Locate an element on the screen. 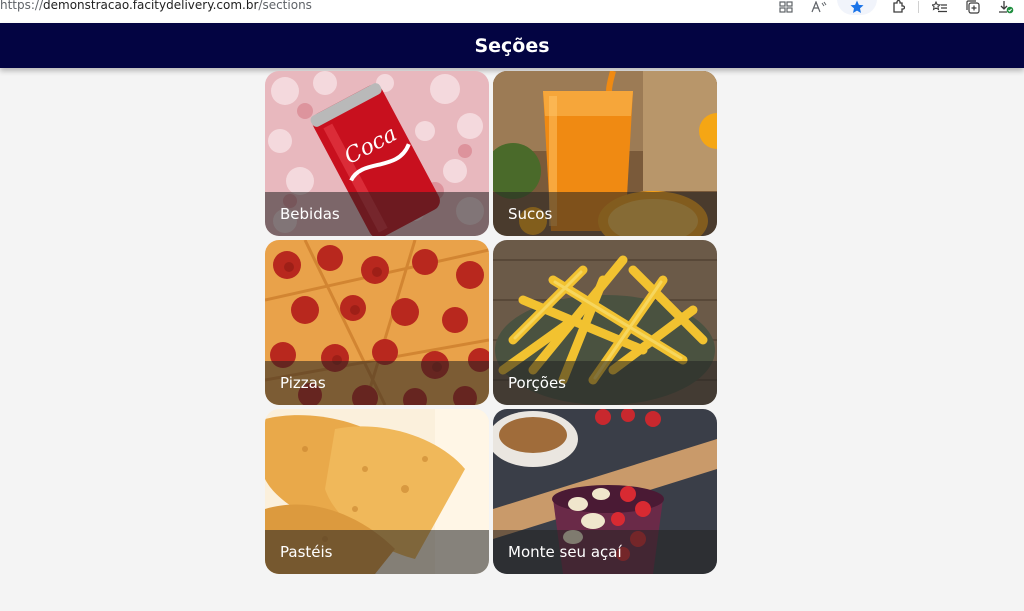  section-label: Sucos is located at coordinates (530, 214).